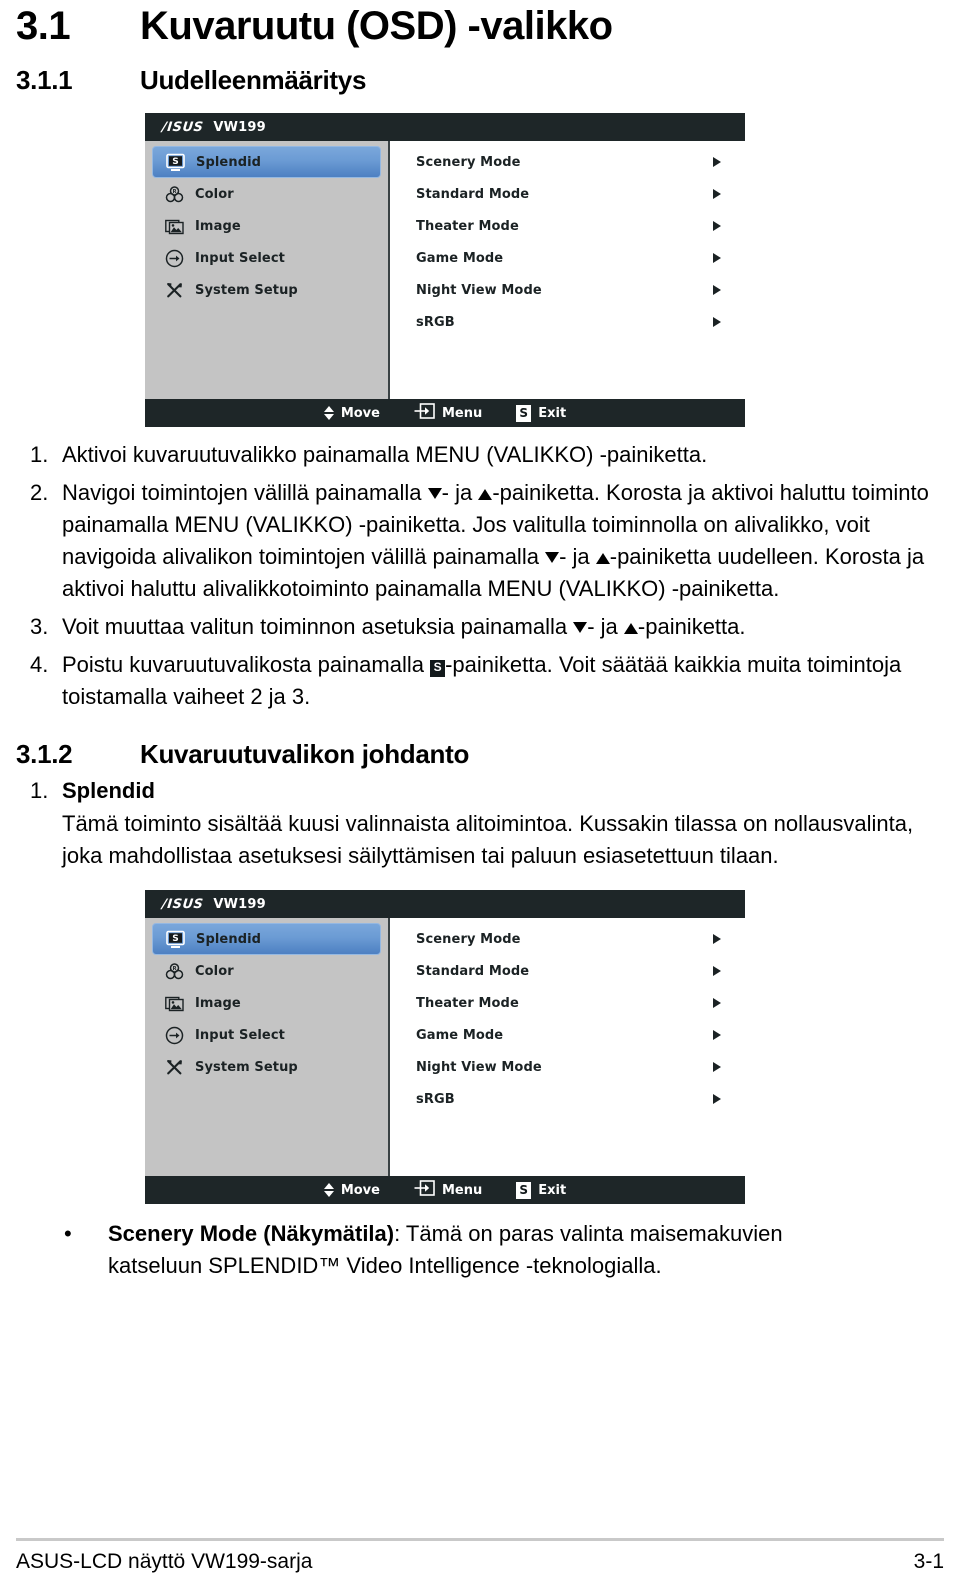 This screenshot has width=960, height=1588. What do you see at coordinates (44, 754) in the screenshot?
I see `subsection-number: 3.1.2` at bounding box center [44, 754].